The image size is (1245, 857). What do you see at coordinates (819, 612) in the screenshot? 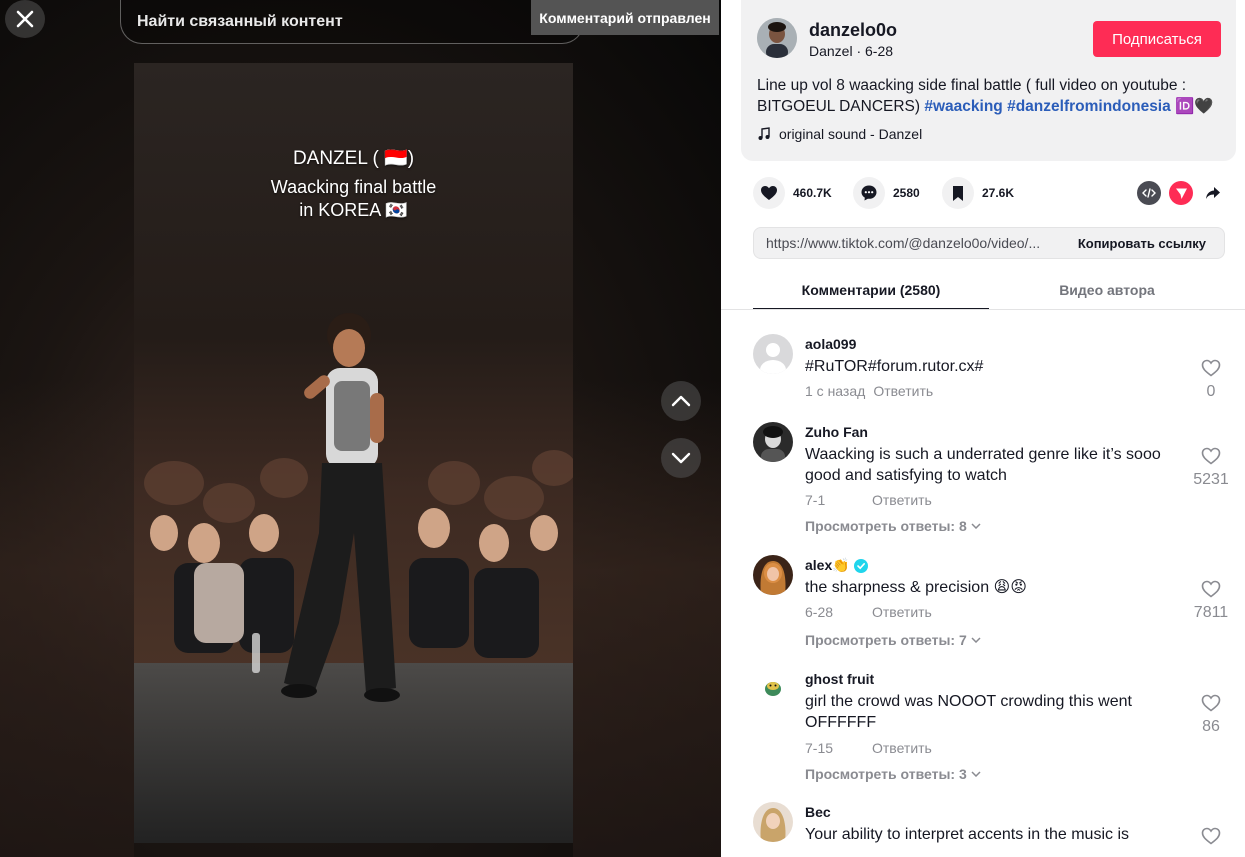
I see `comment-date: 6-28` at bounding box center [819, 612].